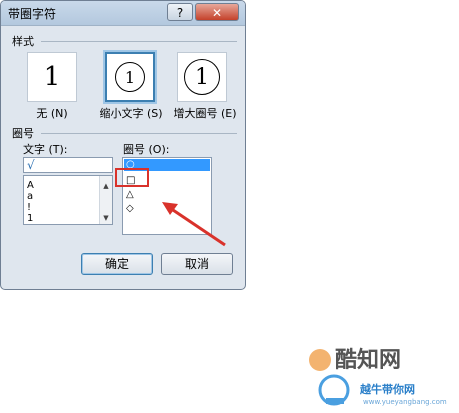  What do you see at coordinates (405, 402) in the screenshot?
I see `watermark-url: www.yueyangbang.com` at bounding box center [405, 402].